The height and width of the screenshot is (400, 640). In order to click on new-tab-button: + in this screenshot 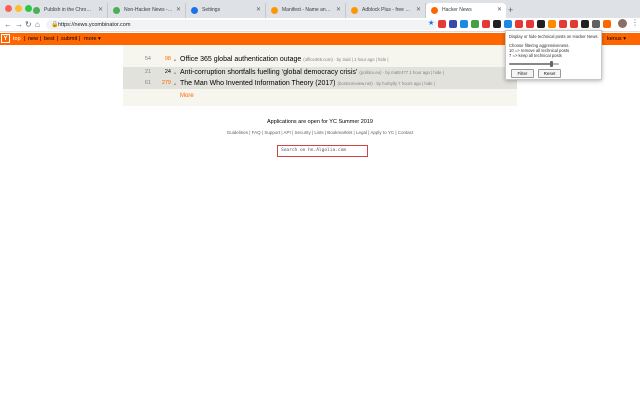, I will do `click(510, 10)`.